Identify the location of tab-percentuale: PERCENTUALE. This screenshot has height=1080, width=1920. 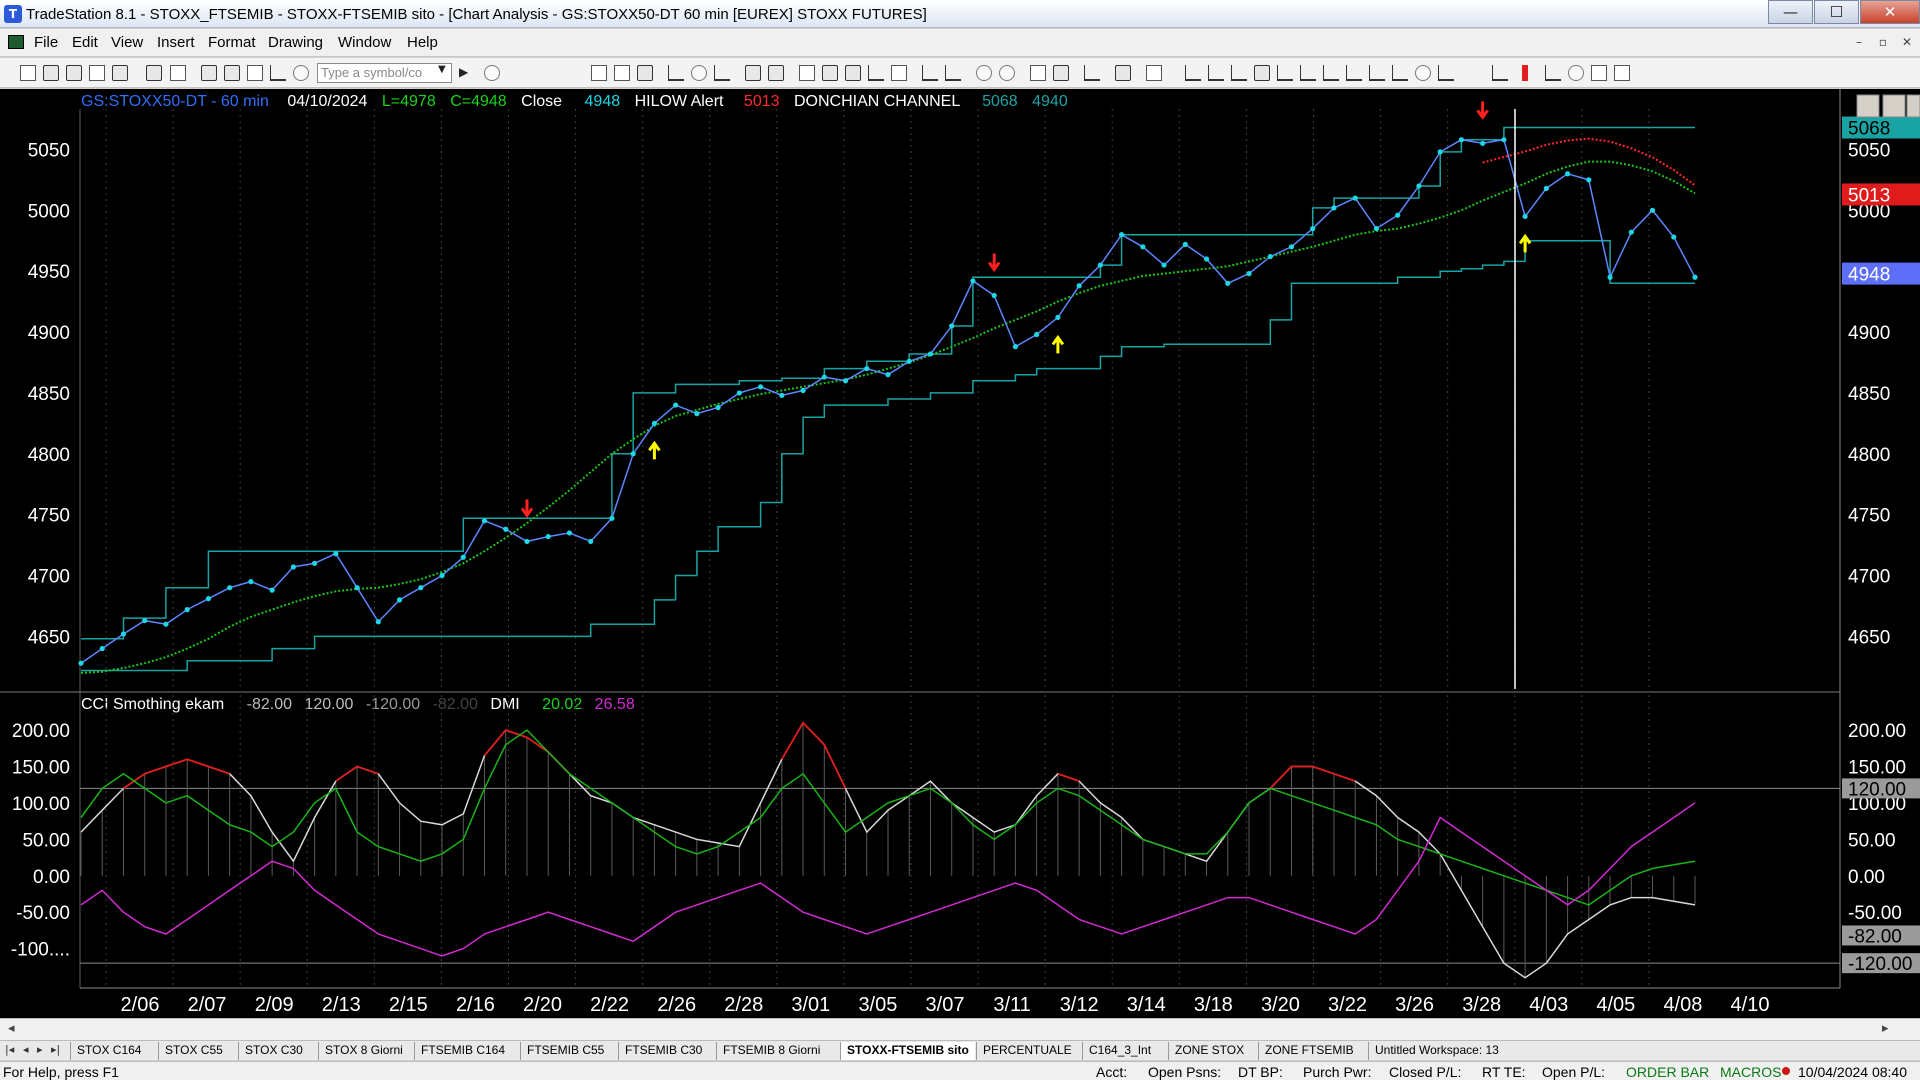
(1027, 1051).